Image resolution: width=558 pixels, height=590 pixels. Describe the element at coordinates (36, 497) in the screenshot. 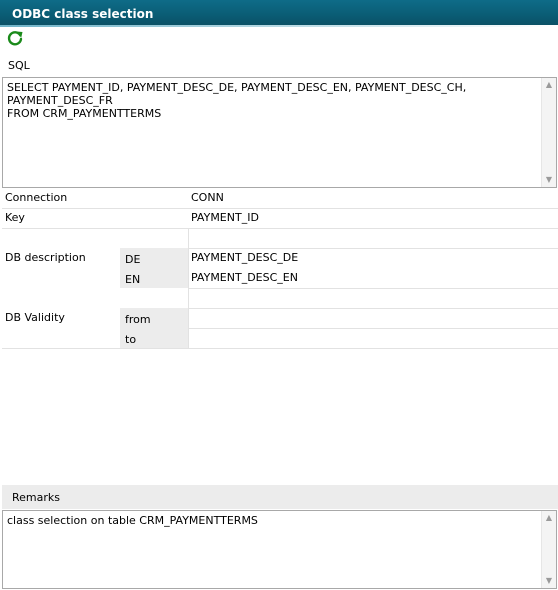

I see `remarks-label: Remarks` at that location.